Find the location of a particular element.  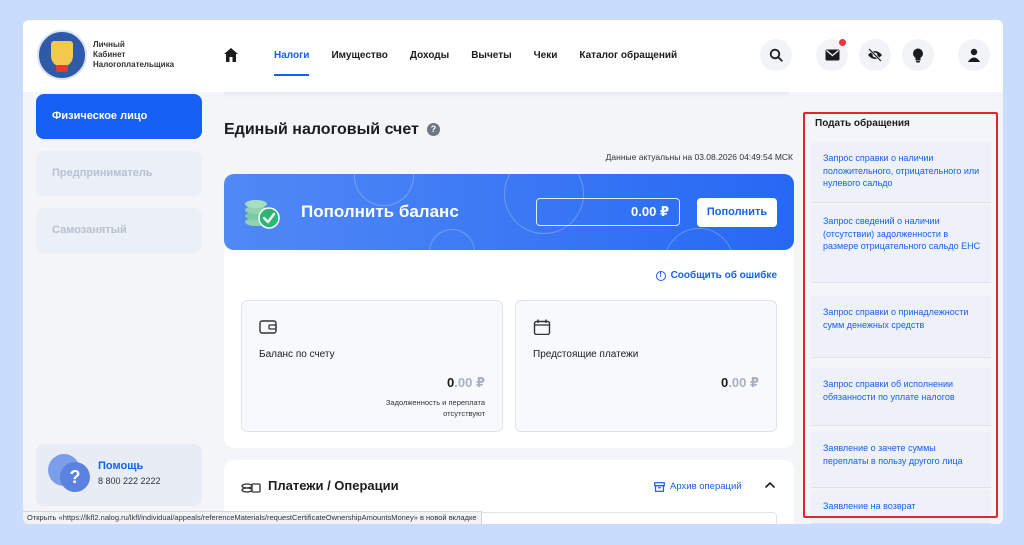

nav-income: Доходы is located at coordinates (429, 56).